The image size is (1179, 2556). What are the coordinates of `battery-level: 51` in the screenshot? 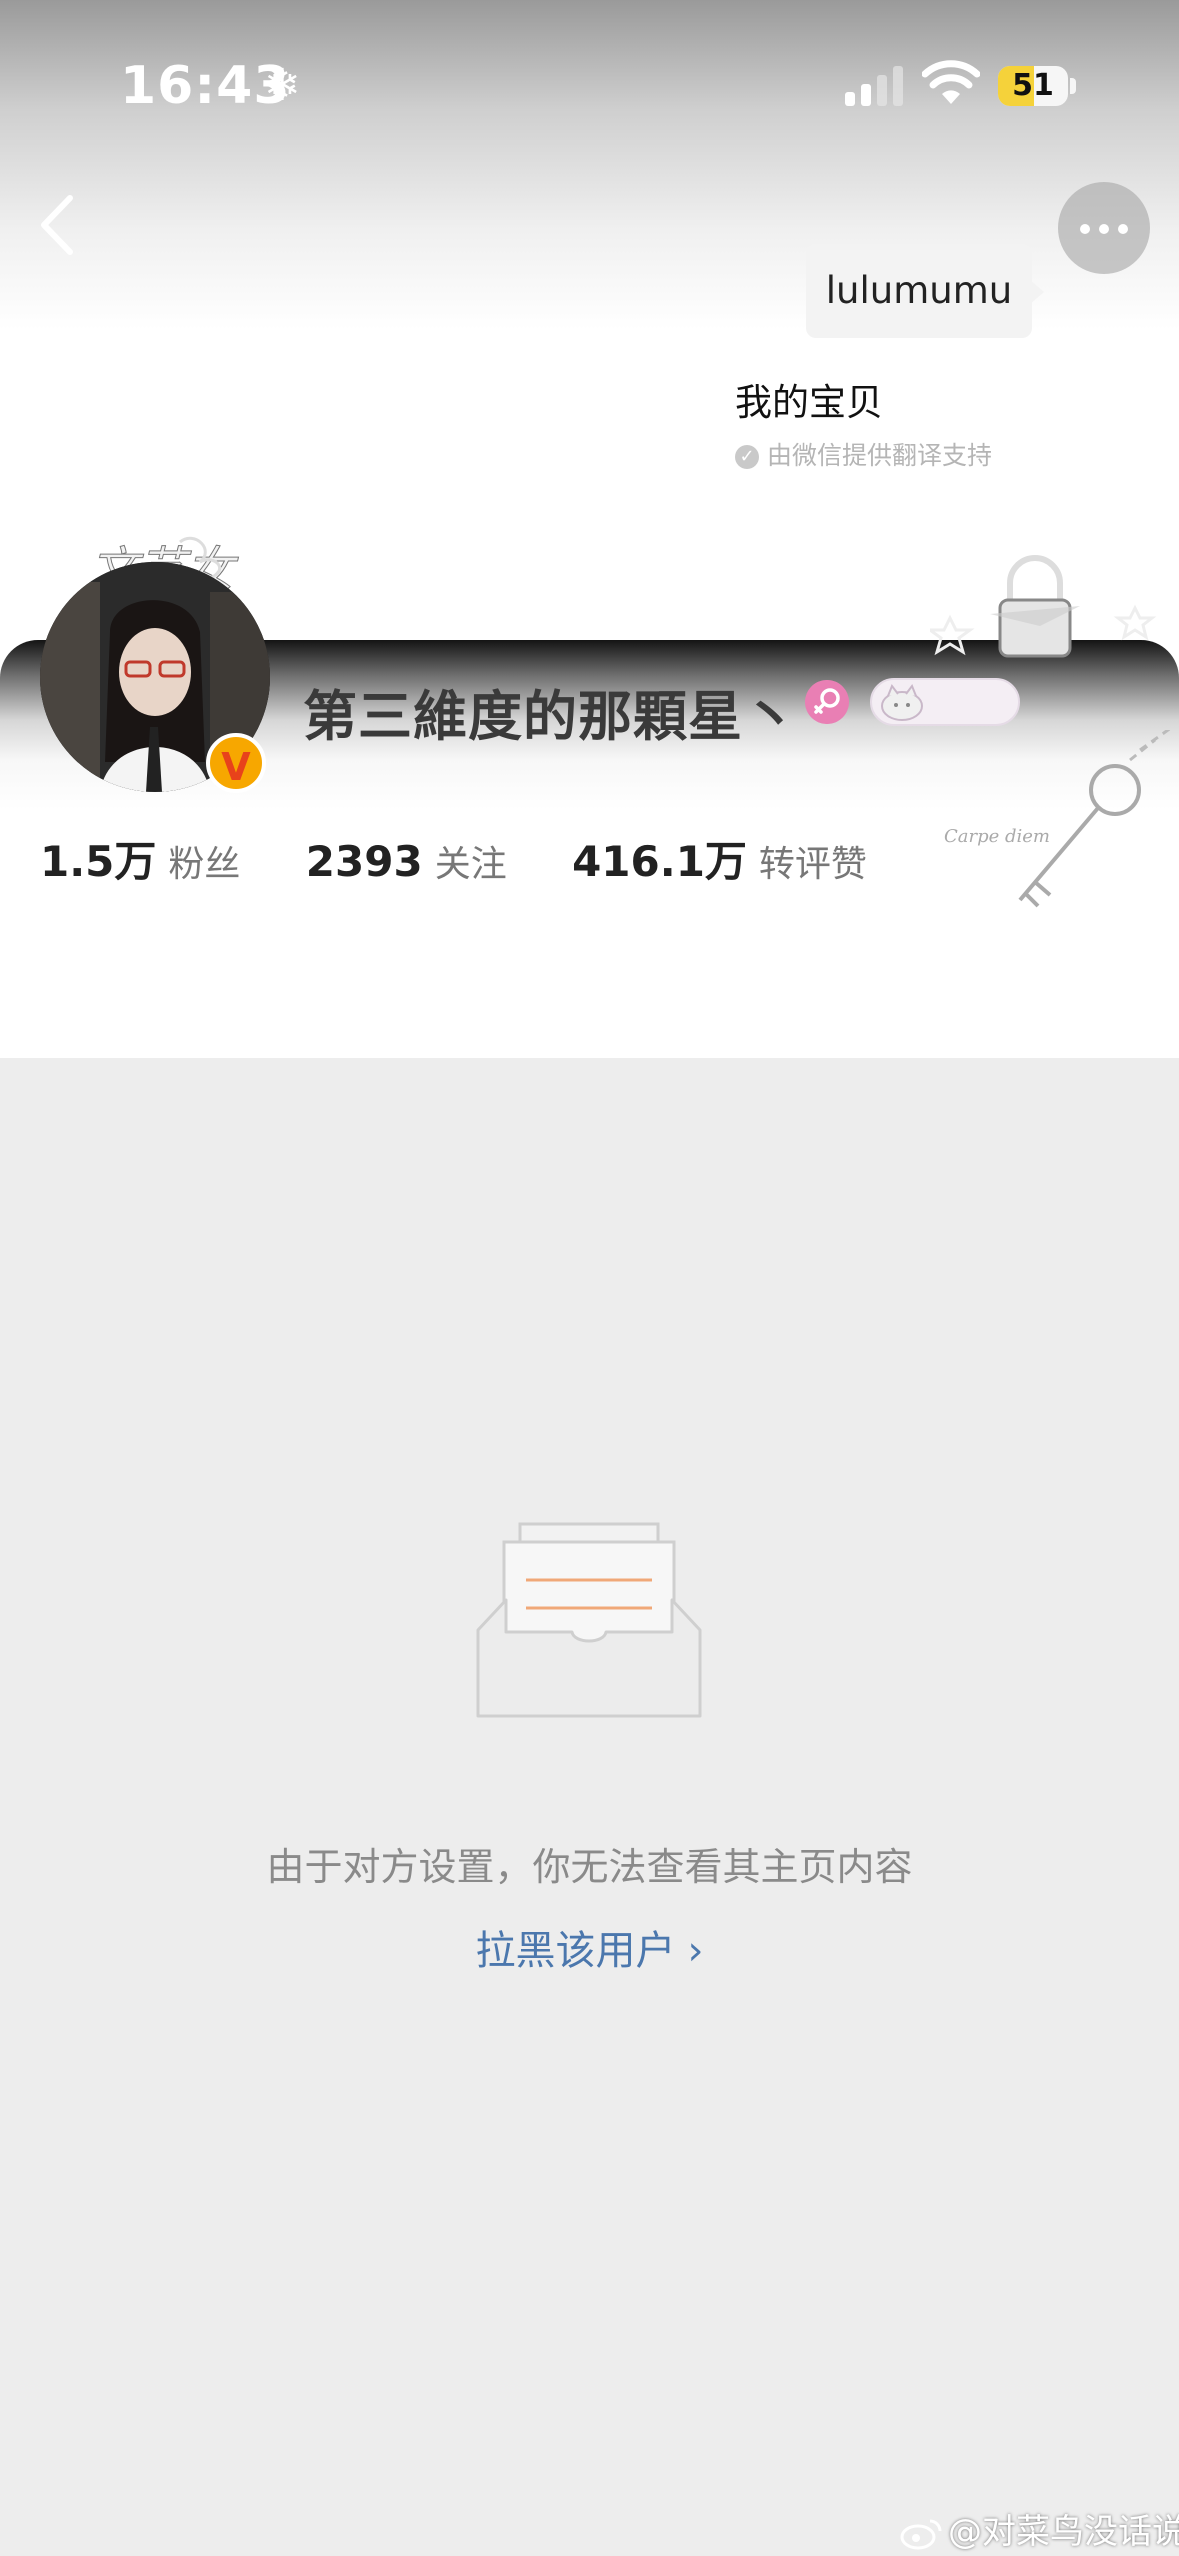 It's located at (1033, 85).